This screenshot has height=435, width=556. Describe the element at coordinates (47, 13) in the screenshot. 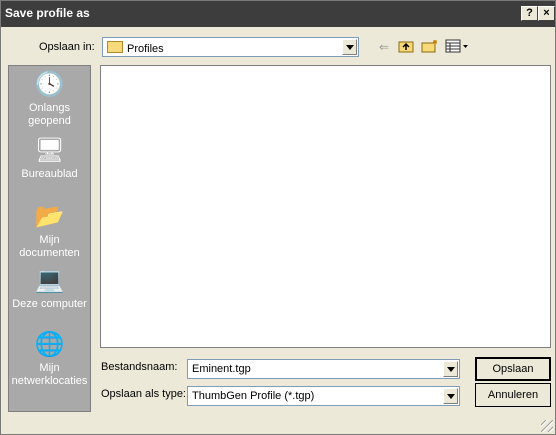

I see `dialog-title: Save profile as` at that location.